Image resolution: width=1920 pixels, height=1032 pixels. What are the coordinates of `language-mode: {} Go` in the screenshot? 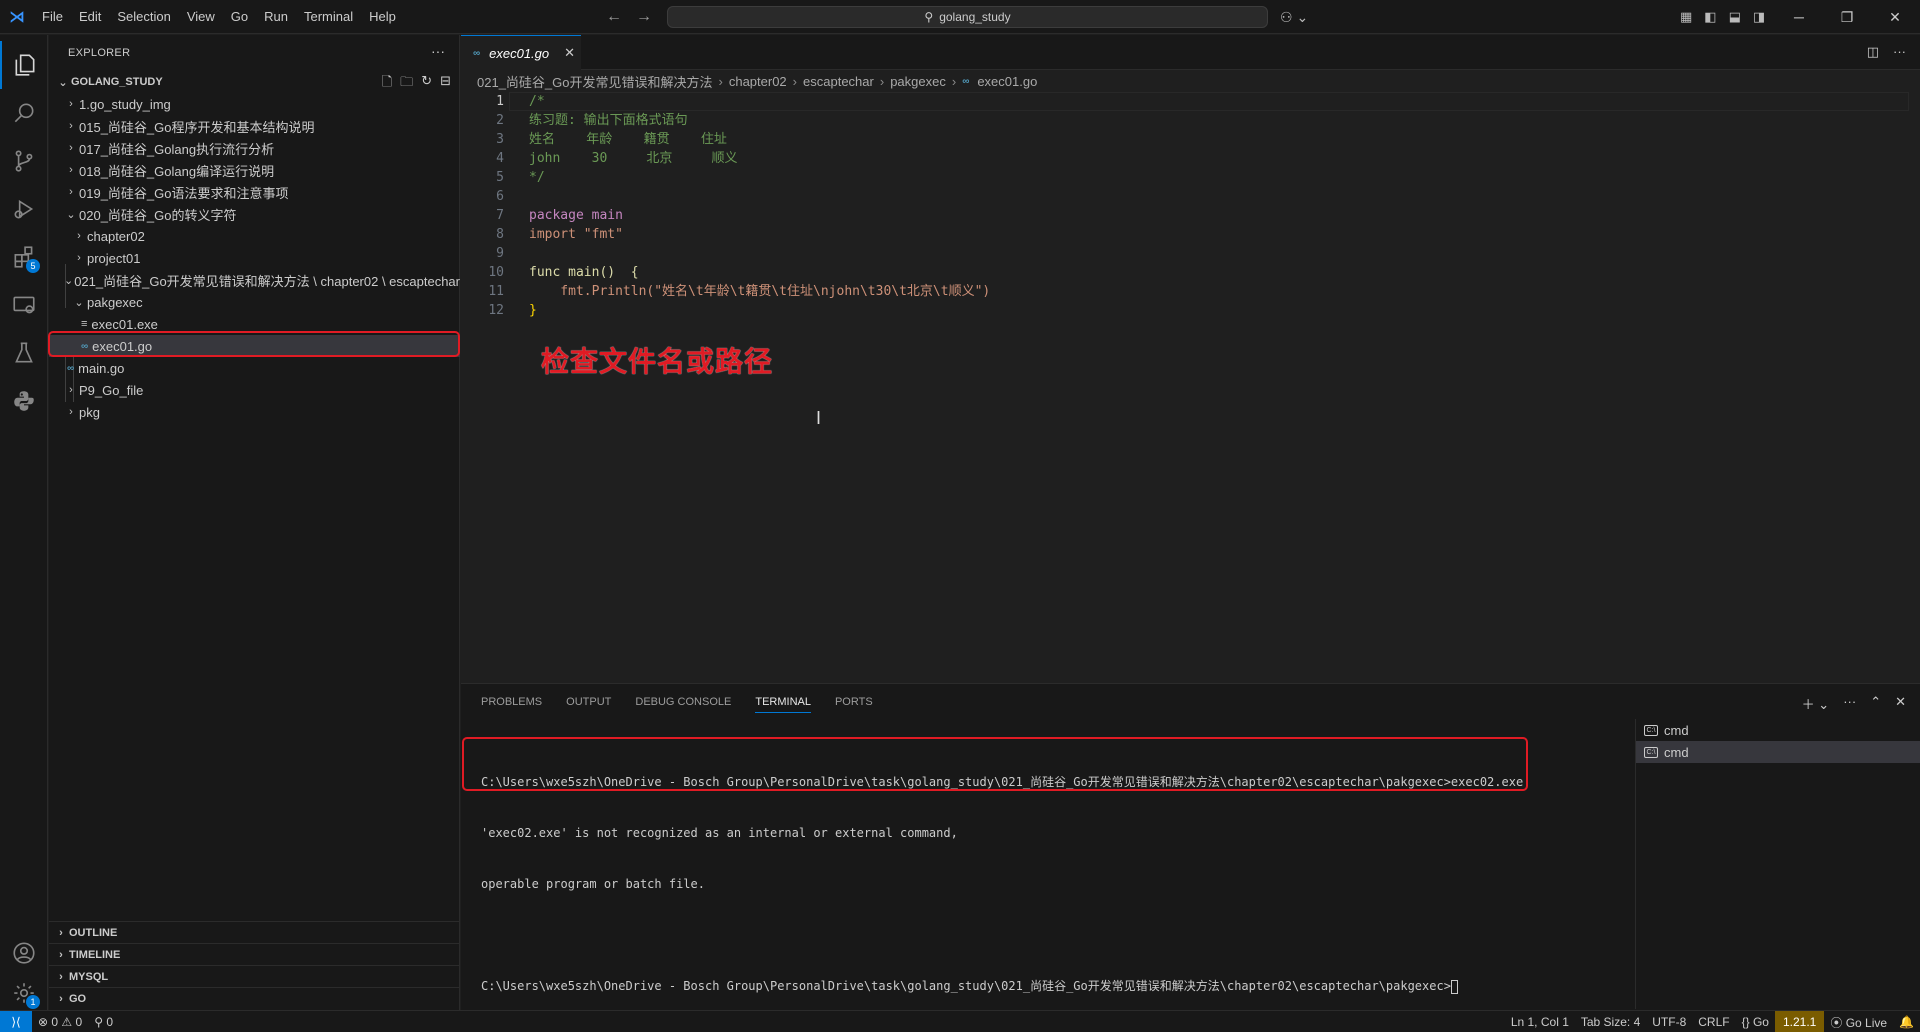 It's located at (1755, 1022).